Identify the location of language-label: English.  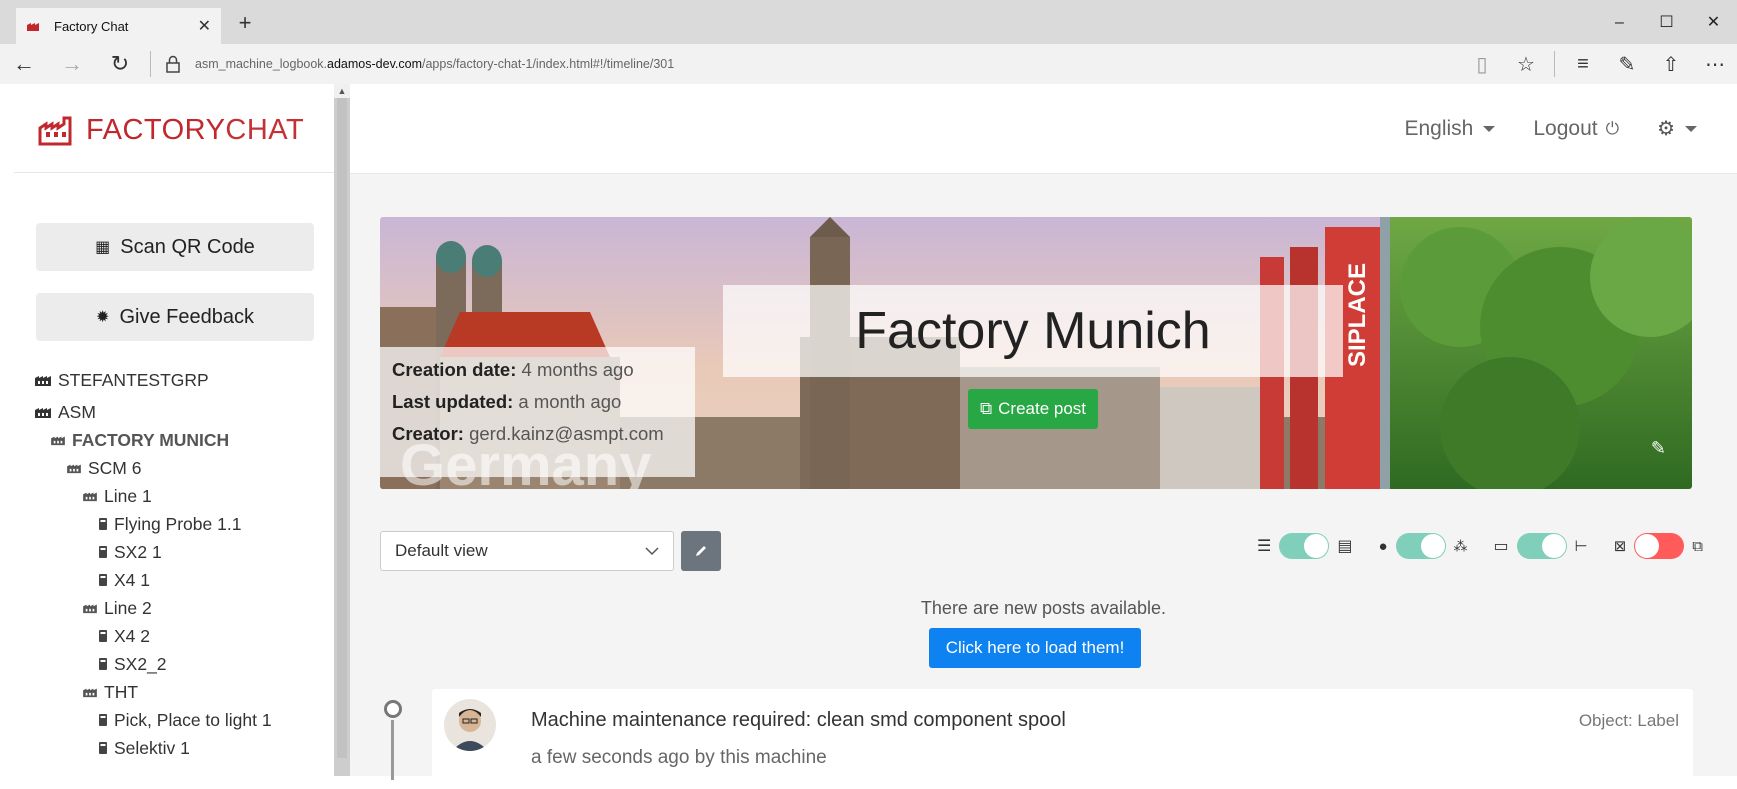
(1439, 128).